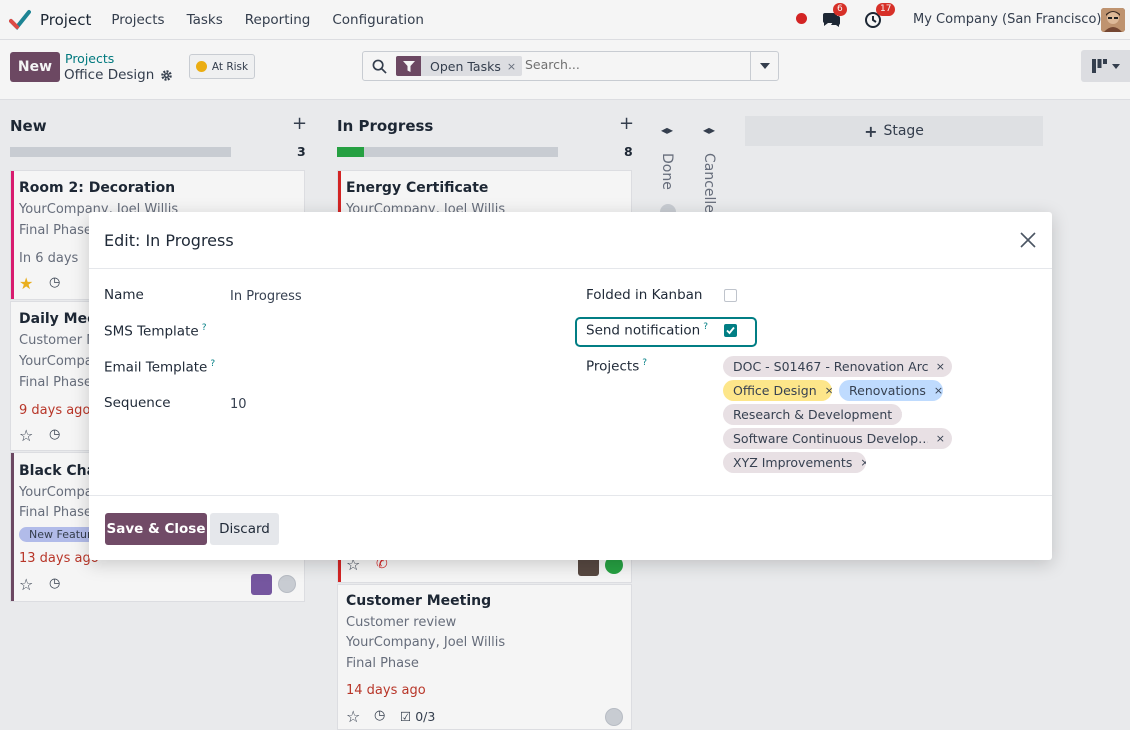 The image size is (1130, 730). I want to click on dialog-footer: Save & Close Discard, so click(570, 527).